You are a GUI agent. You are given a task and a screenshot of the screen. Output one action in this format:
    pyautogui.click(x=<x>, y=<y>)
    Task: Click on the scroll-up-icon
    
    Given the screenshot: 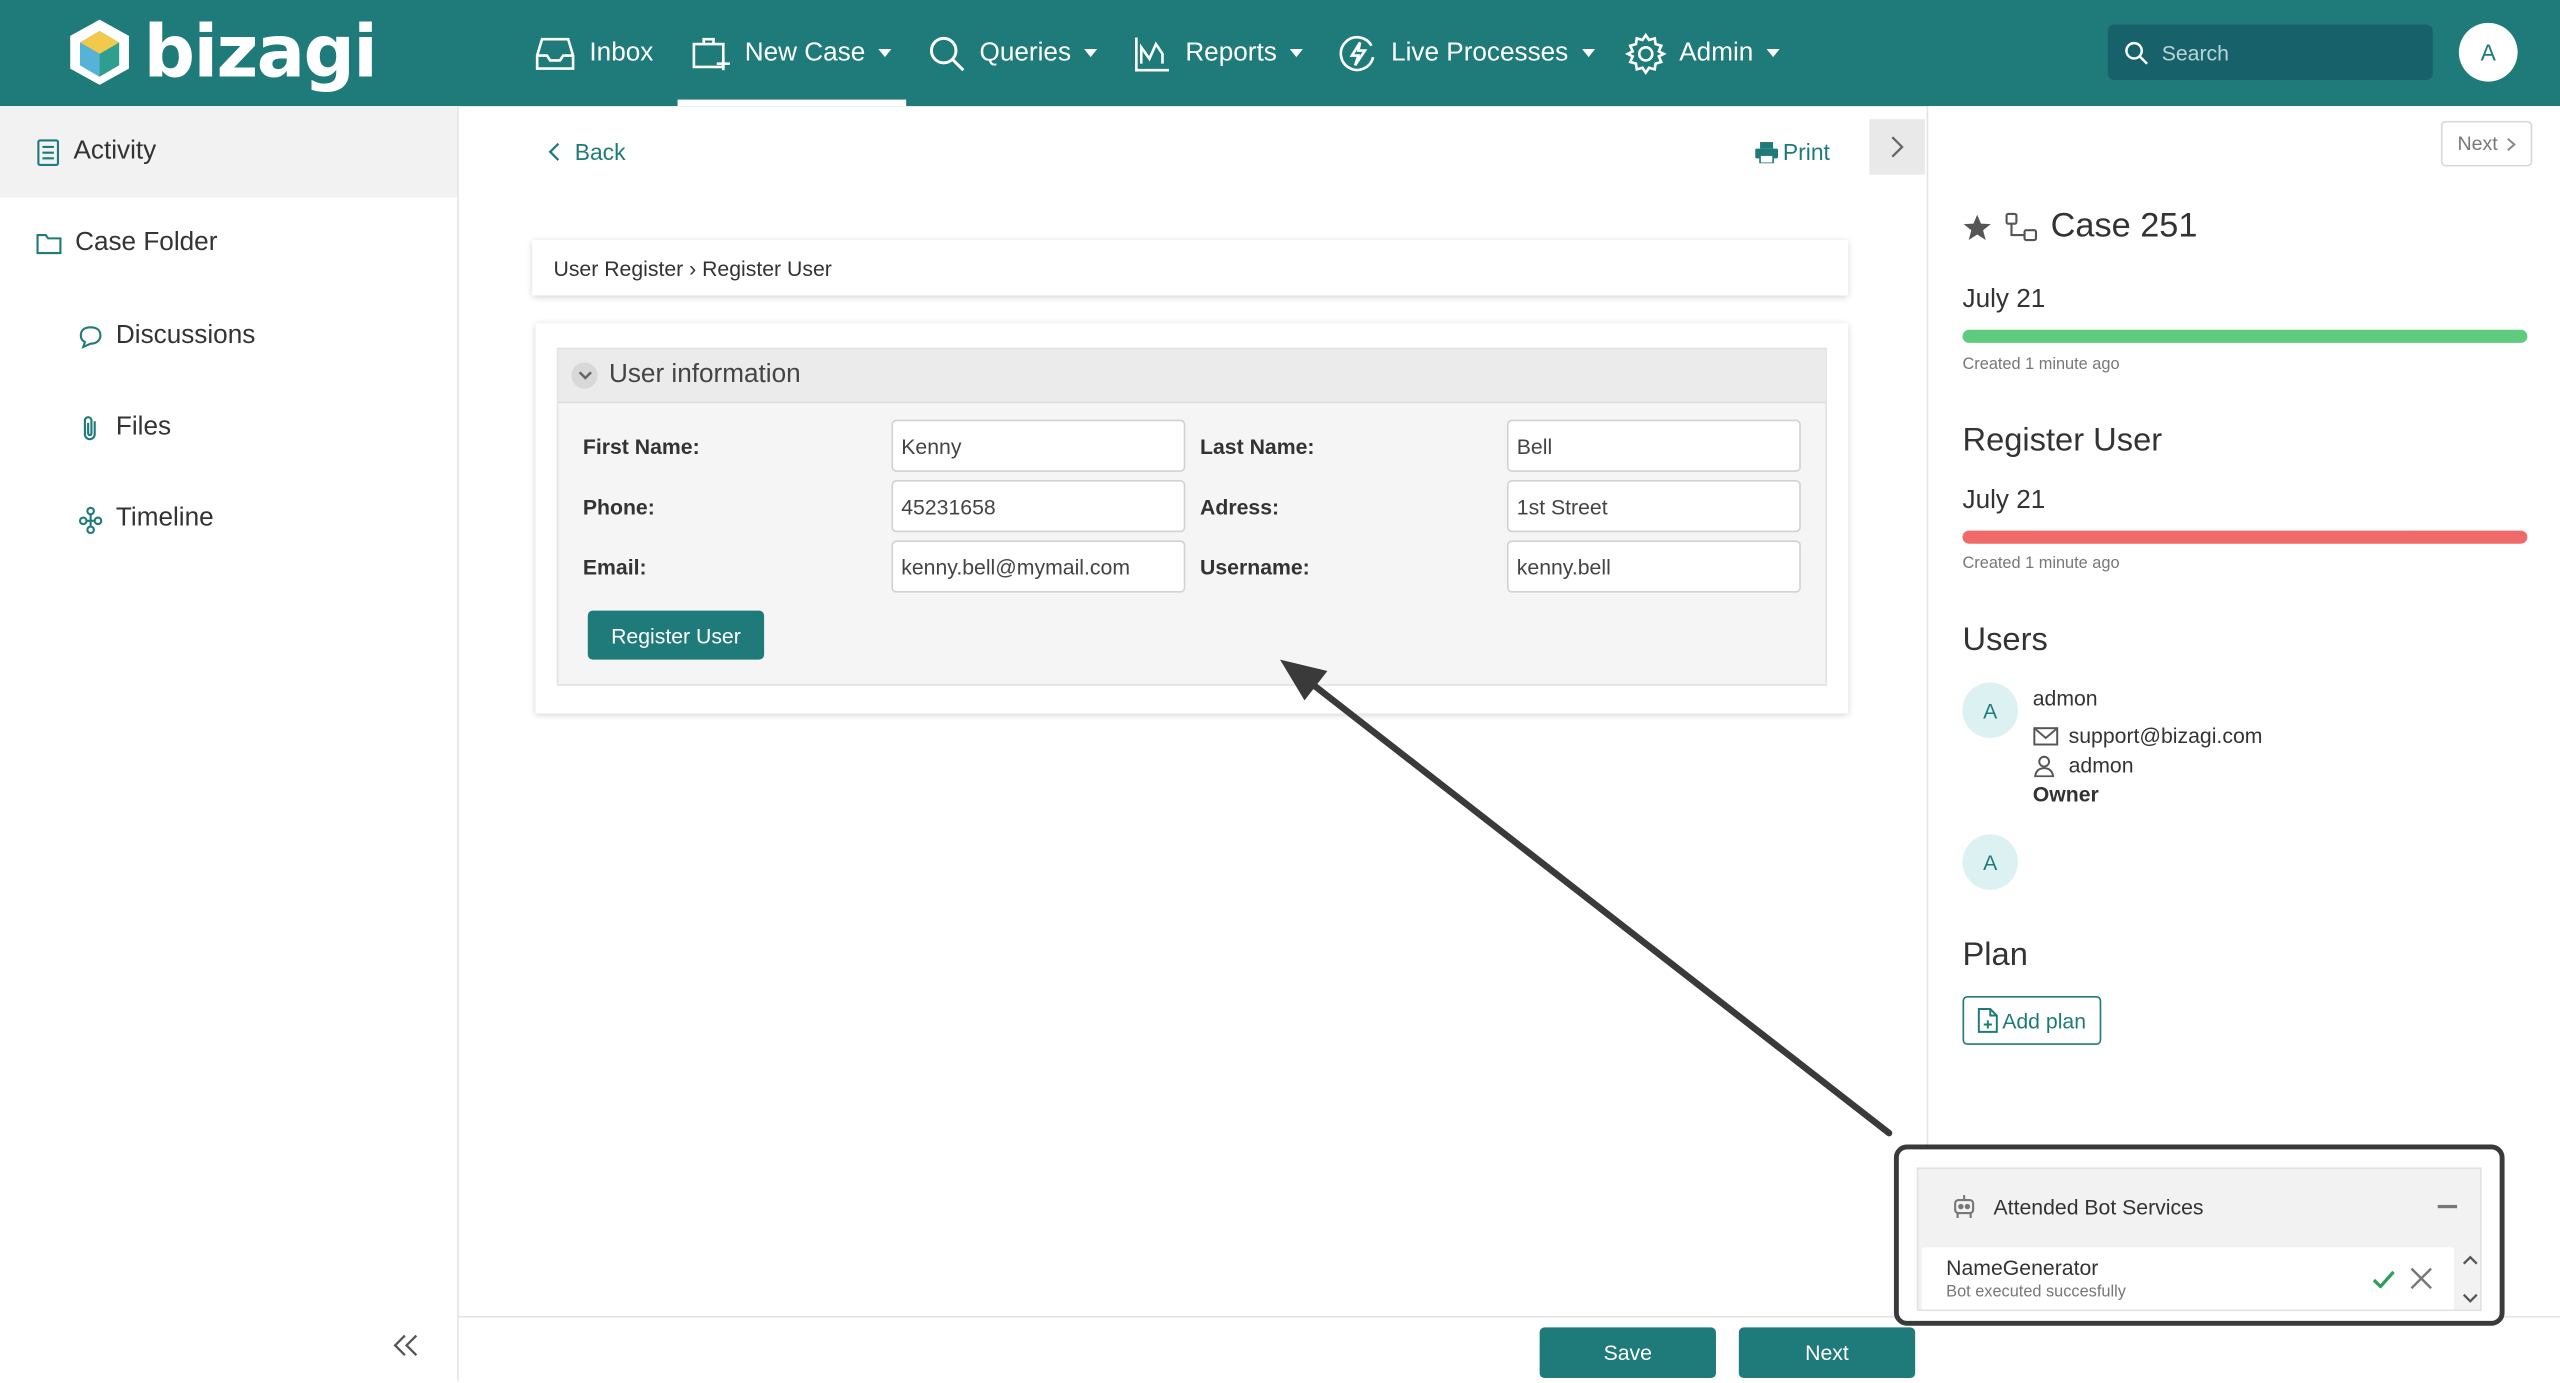 What is the action you would take?
    pyautogui.click(x=2470, y=1259)
    